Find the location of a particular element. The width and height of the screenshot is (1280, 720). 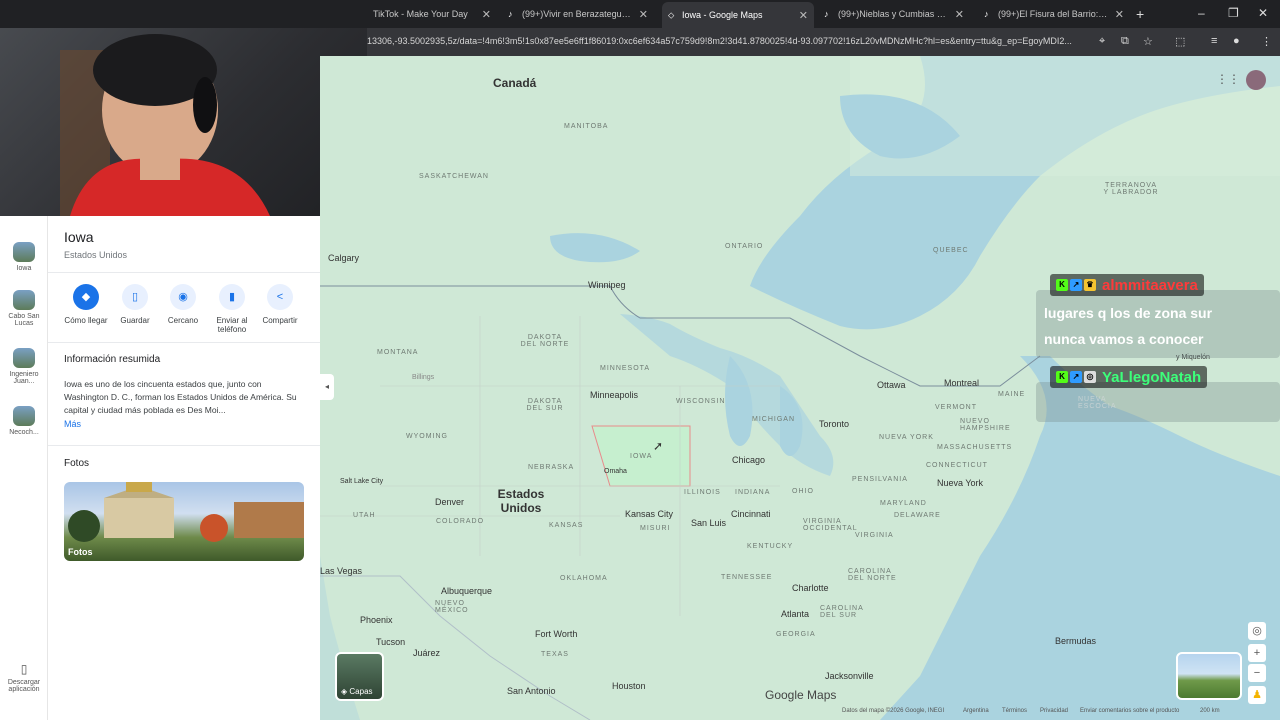

map-label-nuevo-mexico: NUEVO MÉXICO is located at coordinates (452, 607).